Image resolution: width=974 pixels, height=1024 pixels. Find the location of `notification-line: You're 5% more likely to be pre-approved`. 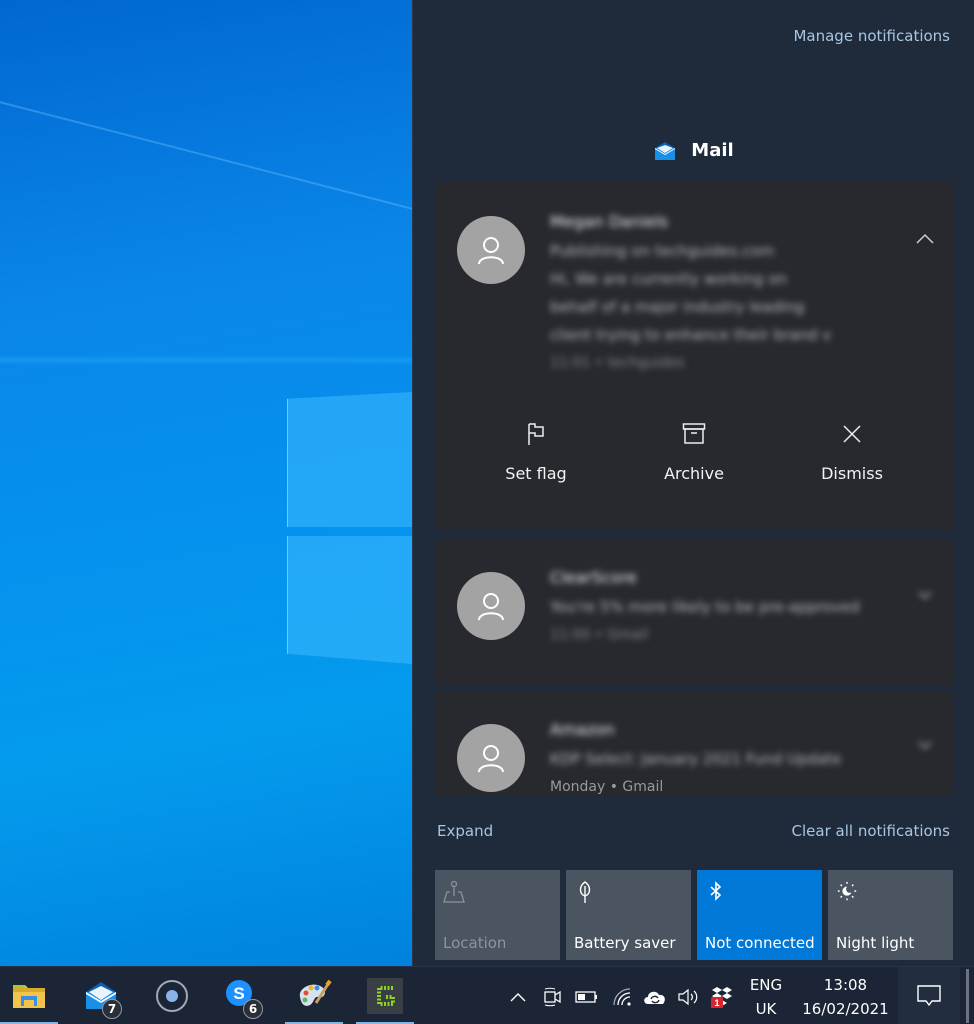

notification-line: You're 5% more likely to be pre-approved is located at coordinates (705, 607).